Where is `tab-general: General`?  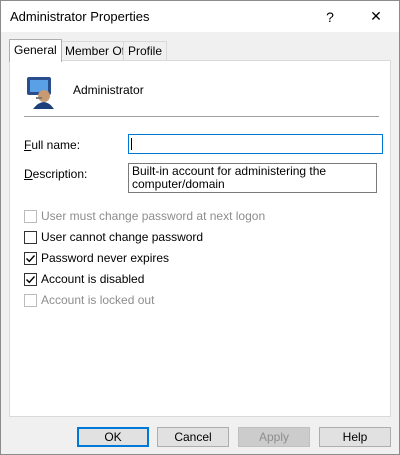 tab-general: General is located at coordinates (35, 50).